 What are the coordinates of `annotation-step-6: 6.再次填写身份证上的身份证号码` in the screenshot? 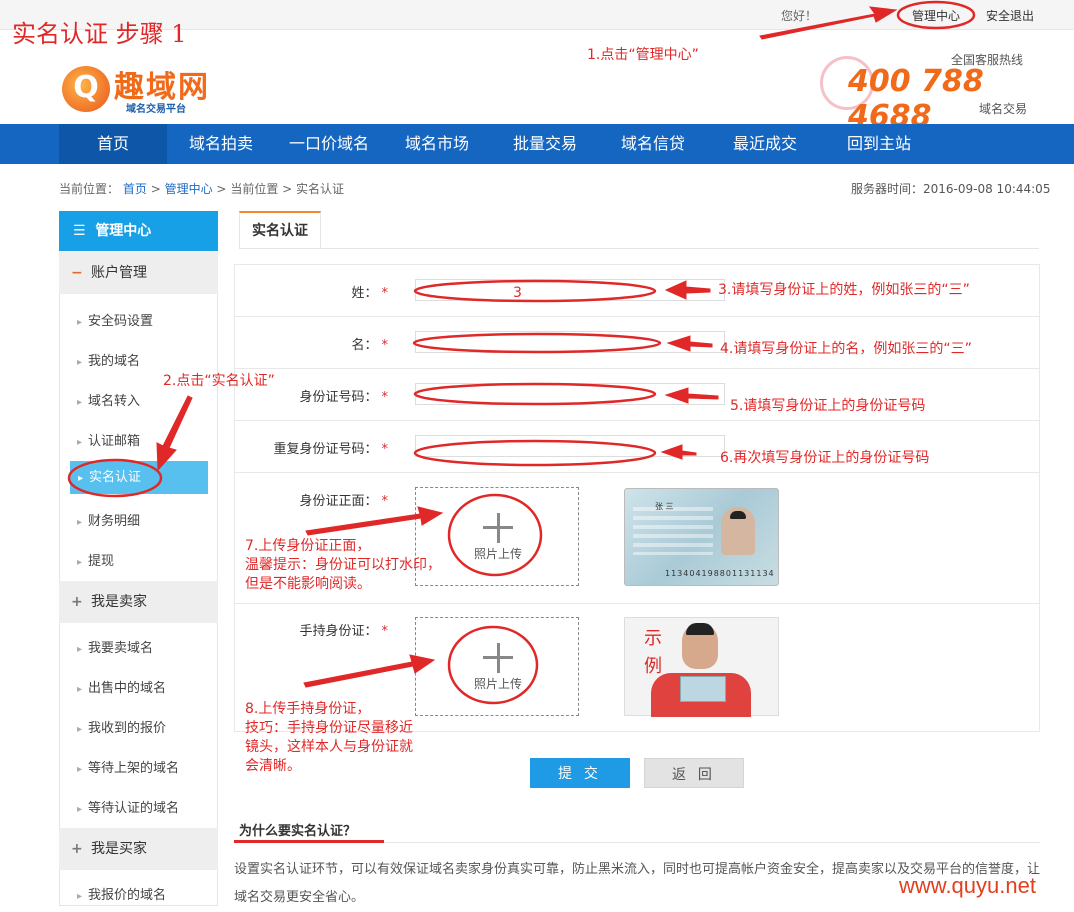 It's located at (825, 458).